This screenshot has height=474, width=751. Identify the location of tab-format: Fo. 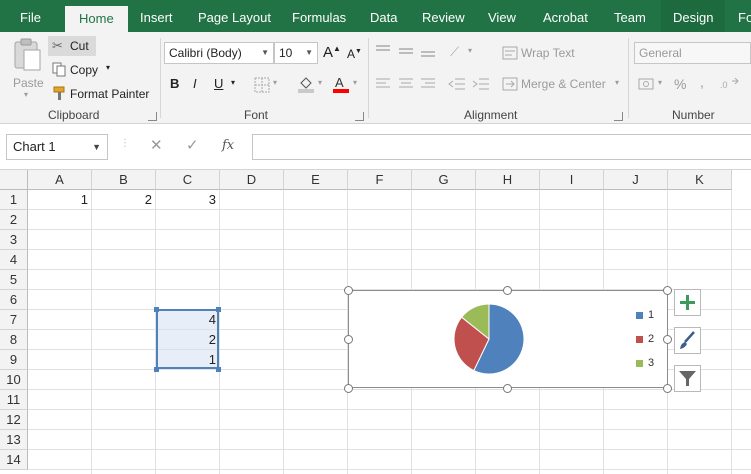
(744, 16).